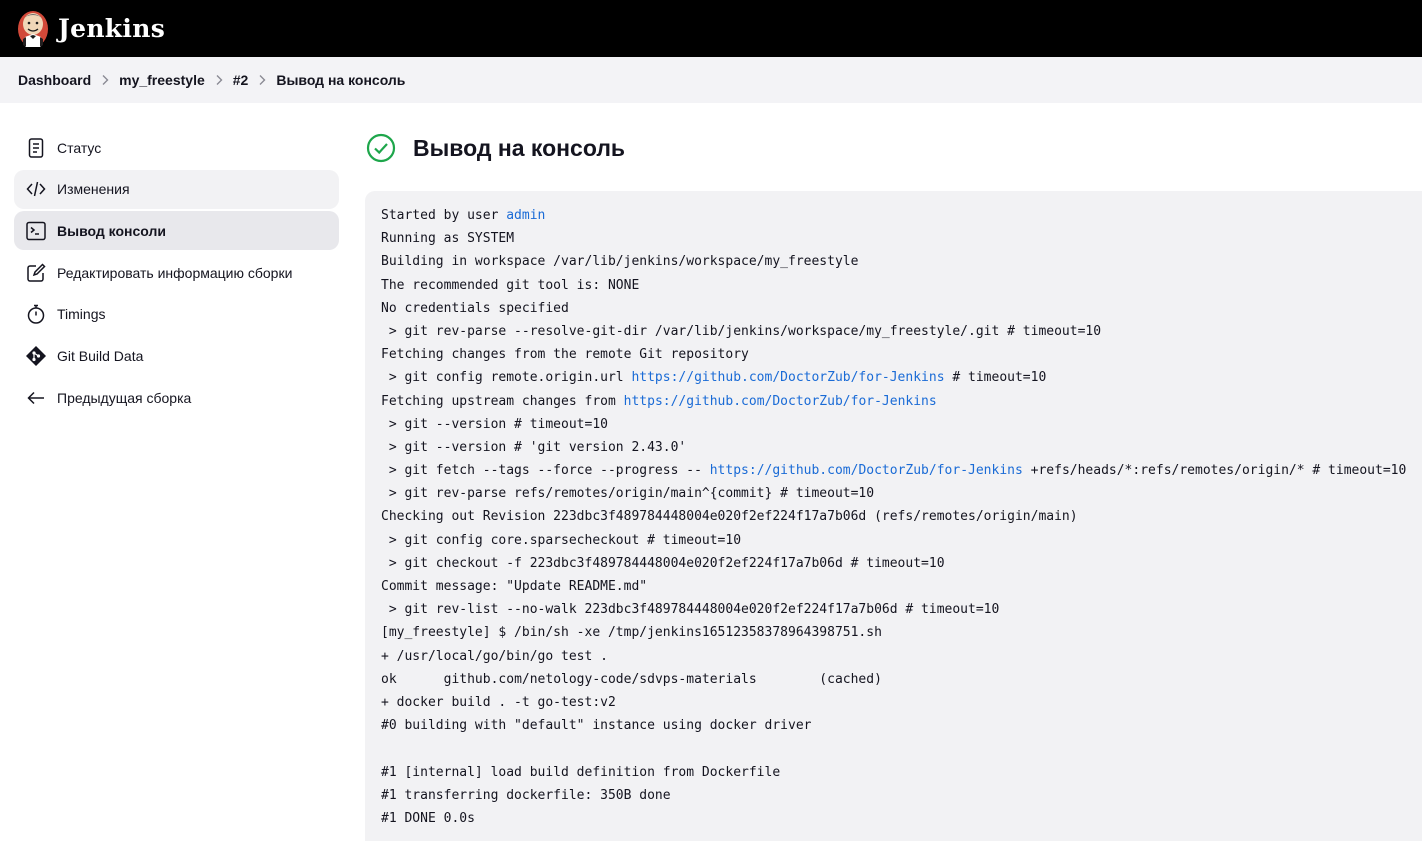 The height and width of the screenshot is (841, 1422). I want to click on console-text: Commit message: "Update README.md", so click(514, 586).